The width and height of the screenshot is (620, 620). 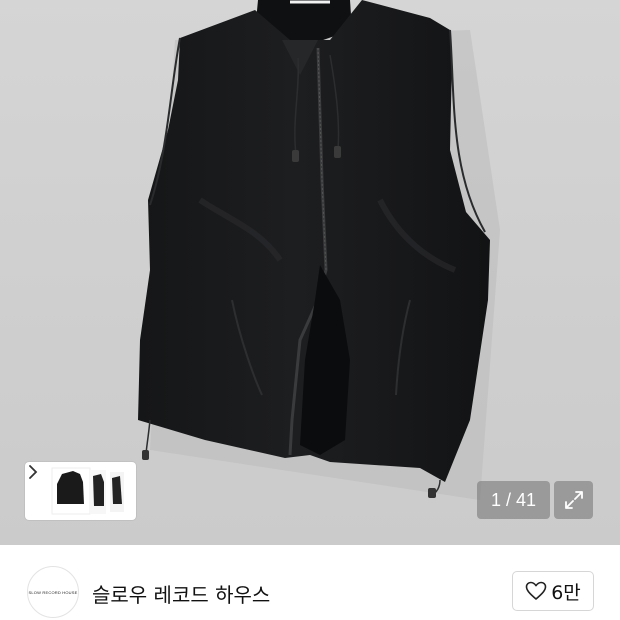 I want to click on page-counter: 1 / 41, so click(x=513, y=500).